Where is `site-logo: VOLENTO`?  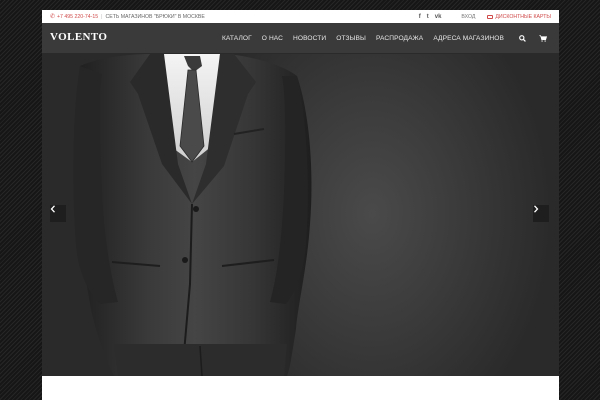
site-logo: VOLENTO is located at coordinates (78, 37).